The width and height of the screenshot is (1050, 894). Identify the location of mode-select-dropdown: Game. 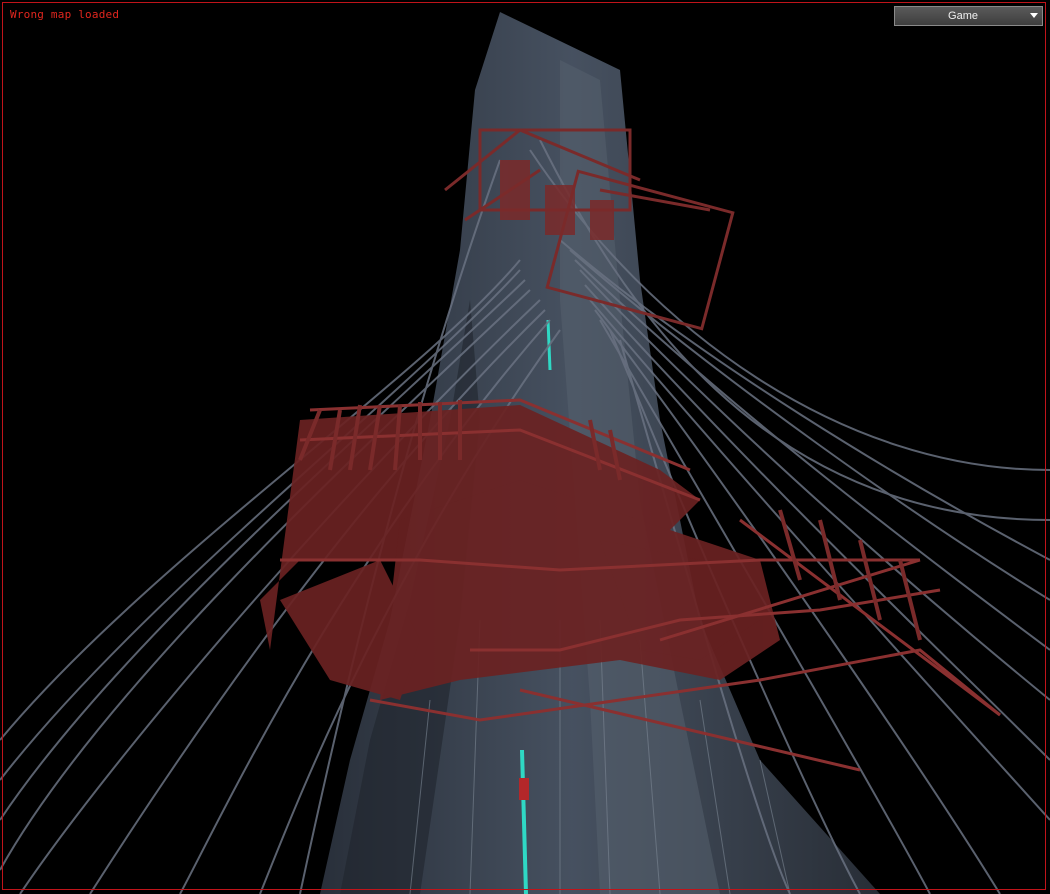
(968, 16).